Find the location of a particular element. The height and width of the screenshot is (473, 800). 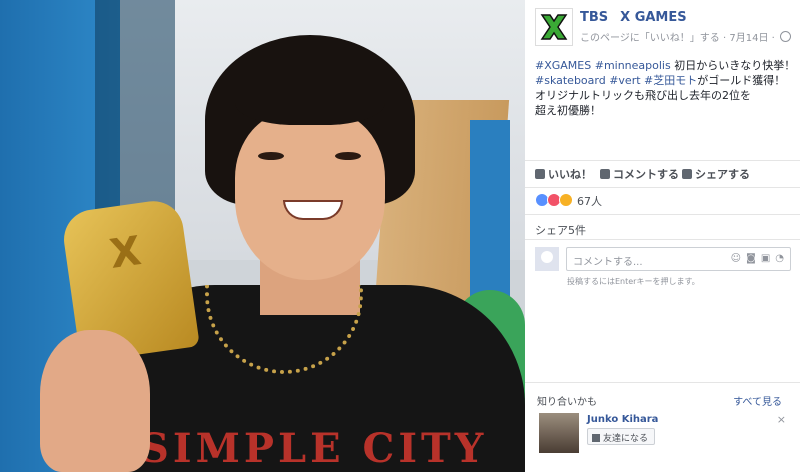

post-text-line-1: #XGAMES #minneapolis 初日からいきなり快挙！ is located at coordinates (666, 65).